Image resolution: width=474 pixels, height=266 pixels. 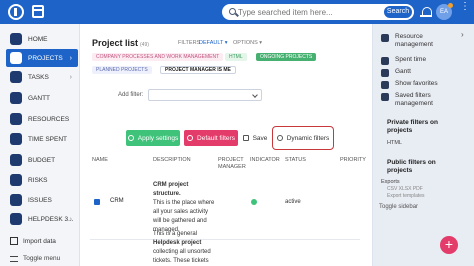 What do you see at coordinates (414, 40) in the screenshot?
I see `resource-management-label: Resource management` at bounding box center [414, 40].